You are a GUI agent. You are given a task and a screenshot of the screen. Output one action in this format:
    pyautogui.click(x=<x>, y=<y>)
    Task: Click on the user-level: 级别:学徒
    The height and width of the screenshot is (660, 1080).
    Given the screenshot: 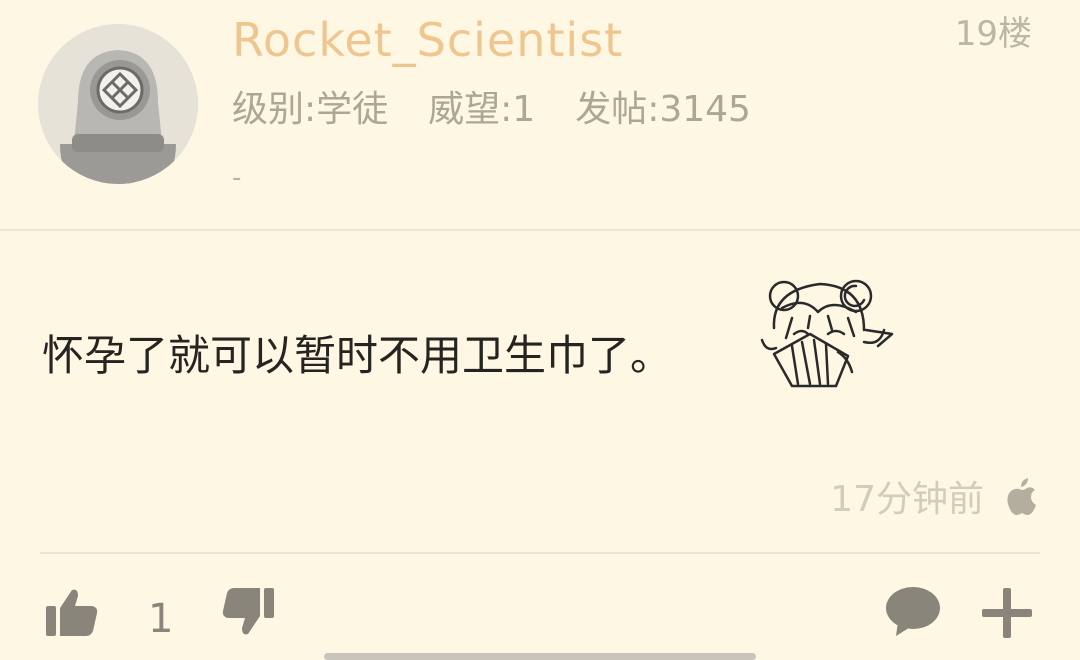 What is the action you would take?
    pyautogui.click(x=310, y=109)
    